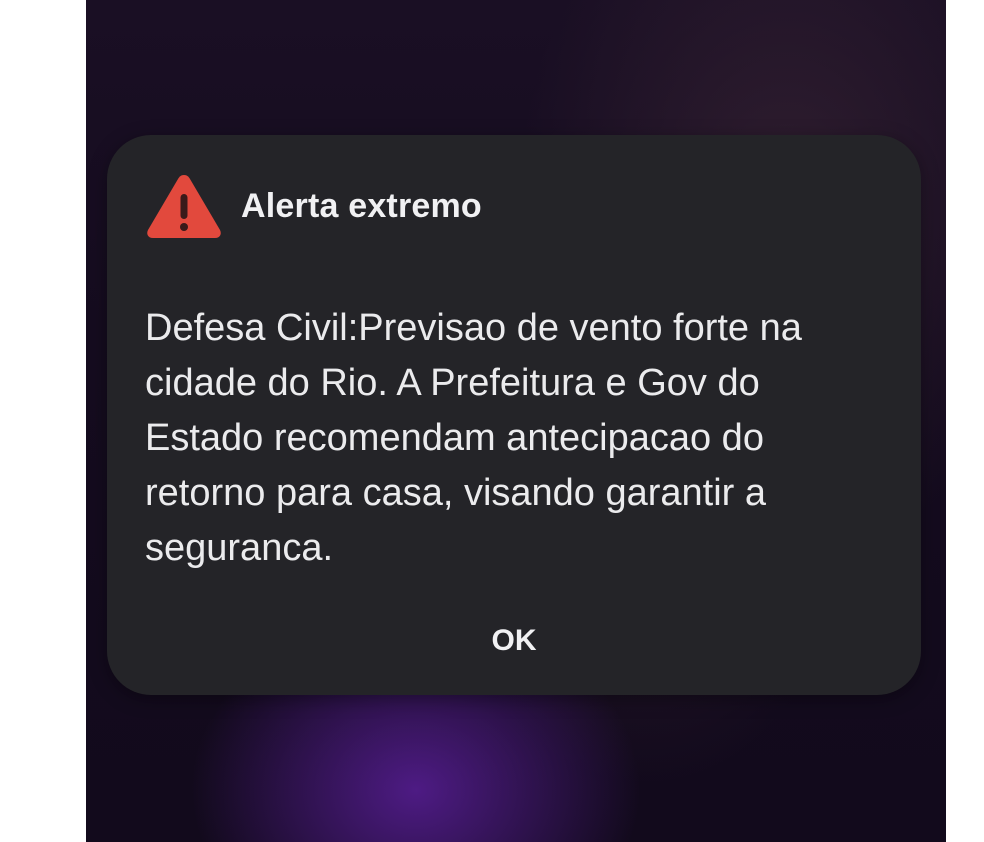  I want to click on alert-header: Alerta extremo, so click(313, 206).